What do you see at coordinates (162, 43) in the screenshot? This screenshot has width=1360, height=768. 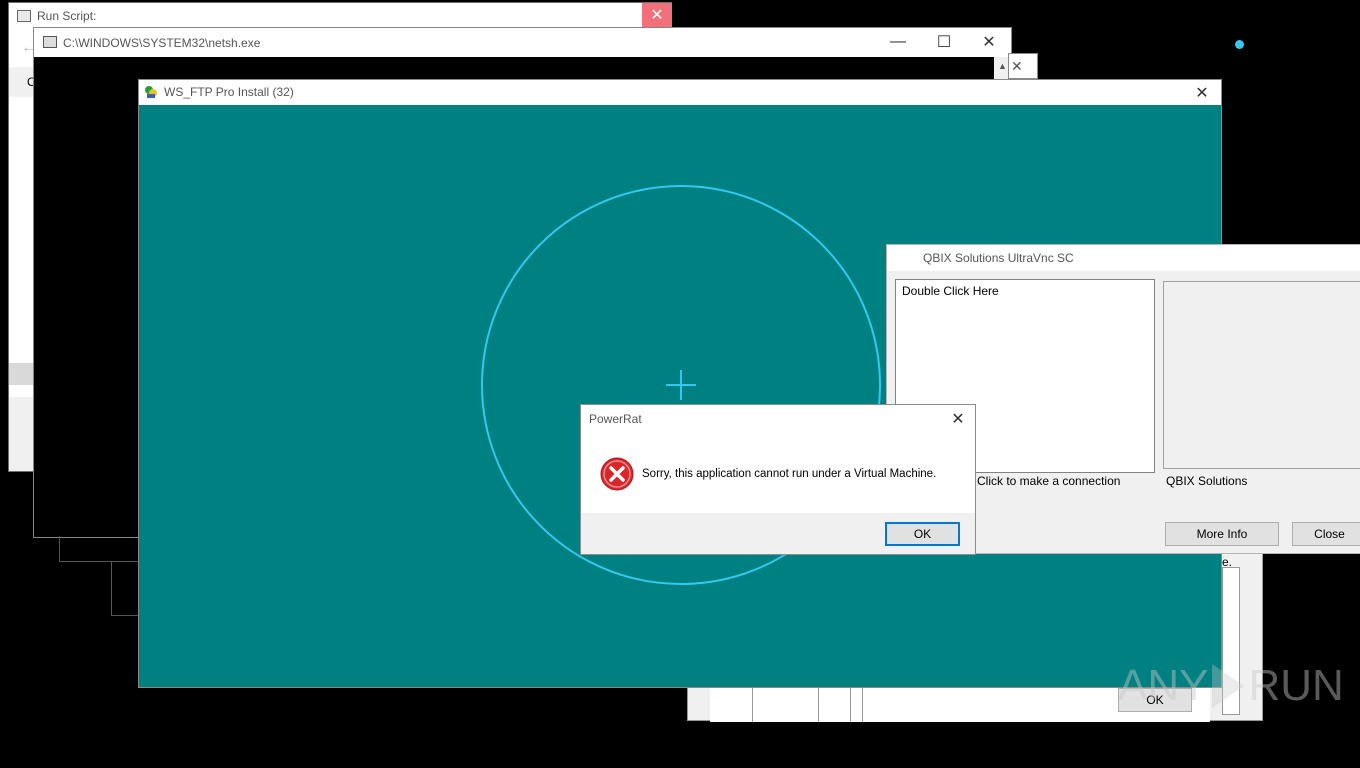 I see `window-title: C:\WINDOWS\SYSTEM32\netsh.exe` at bounding box center [162, 43].